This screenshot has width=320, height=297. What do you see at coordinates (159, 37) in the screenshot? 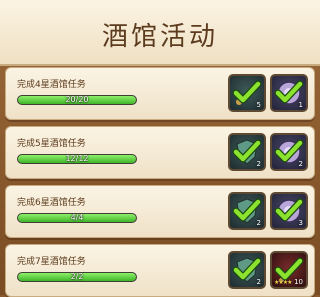
I see `page-title: 酒馆活动` at bounding box center [159, 37].